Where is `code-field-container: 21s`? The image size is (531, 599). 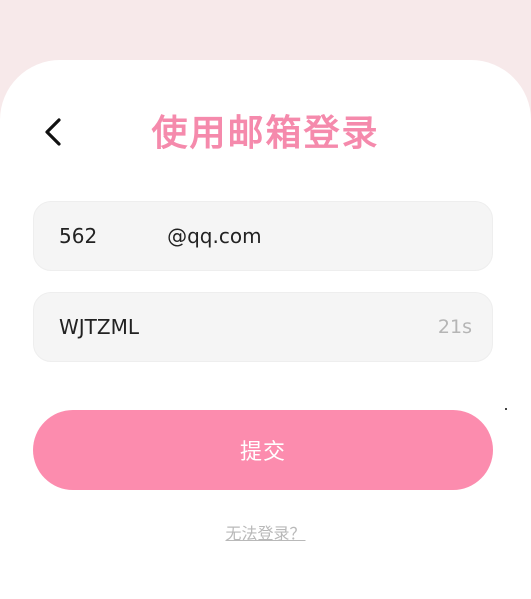
code-field-container: 21s is located at coordinates (263, 327).